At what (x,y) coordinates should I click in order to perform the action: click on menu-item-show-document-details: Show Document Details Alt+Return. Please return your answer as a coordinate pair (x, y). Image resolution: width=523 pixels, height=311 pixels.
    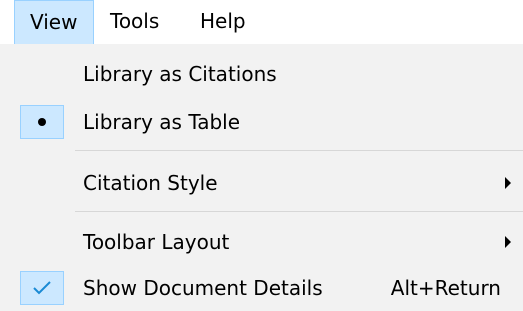
    Looking at the image, I should click on (261, 288).